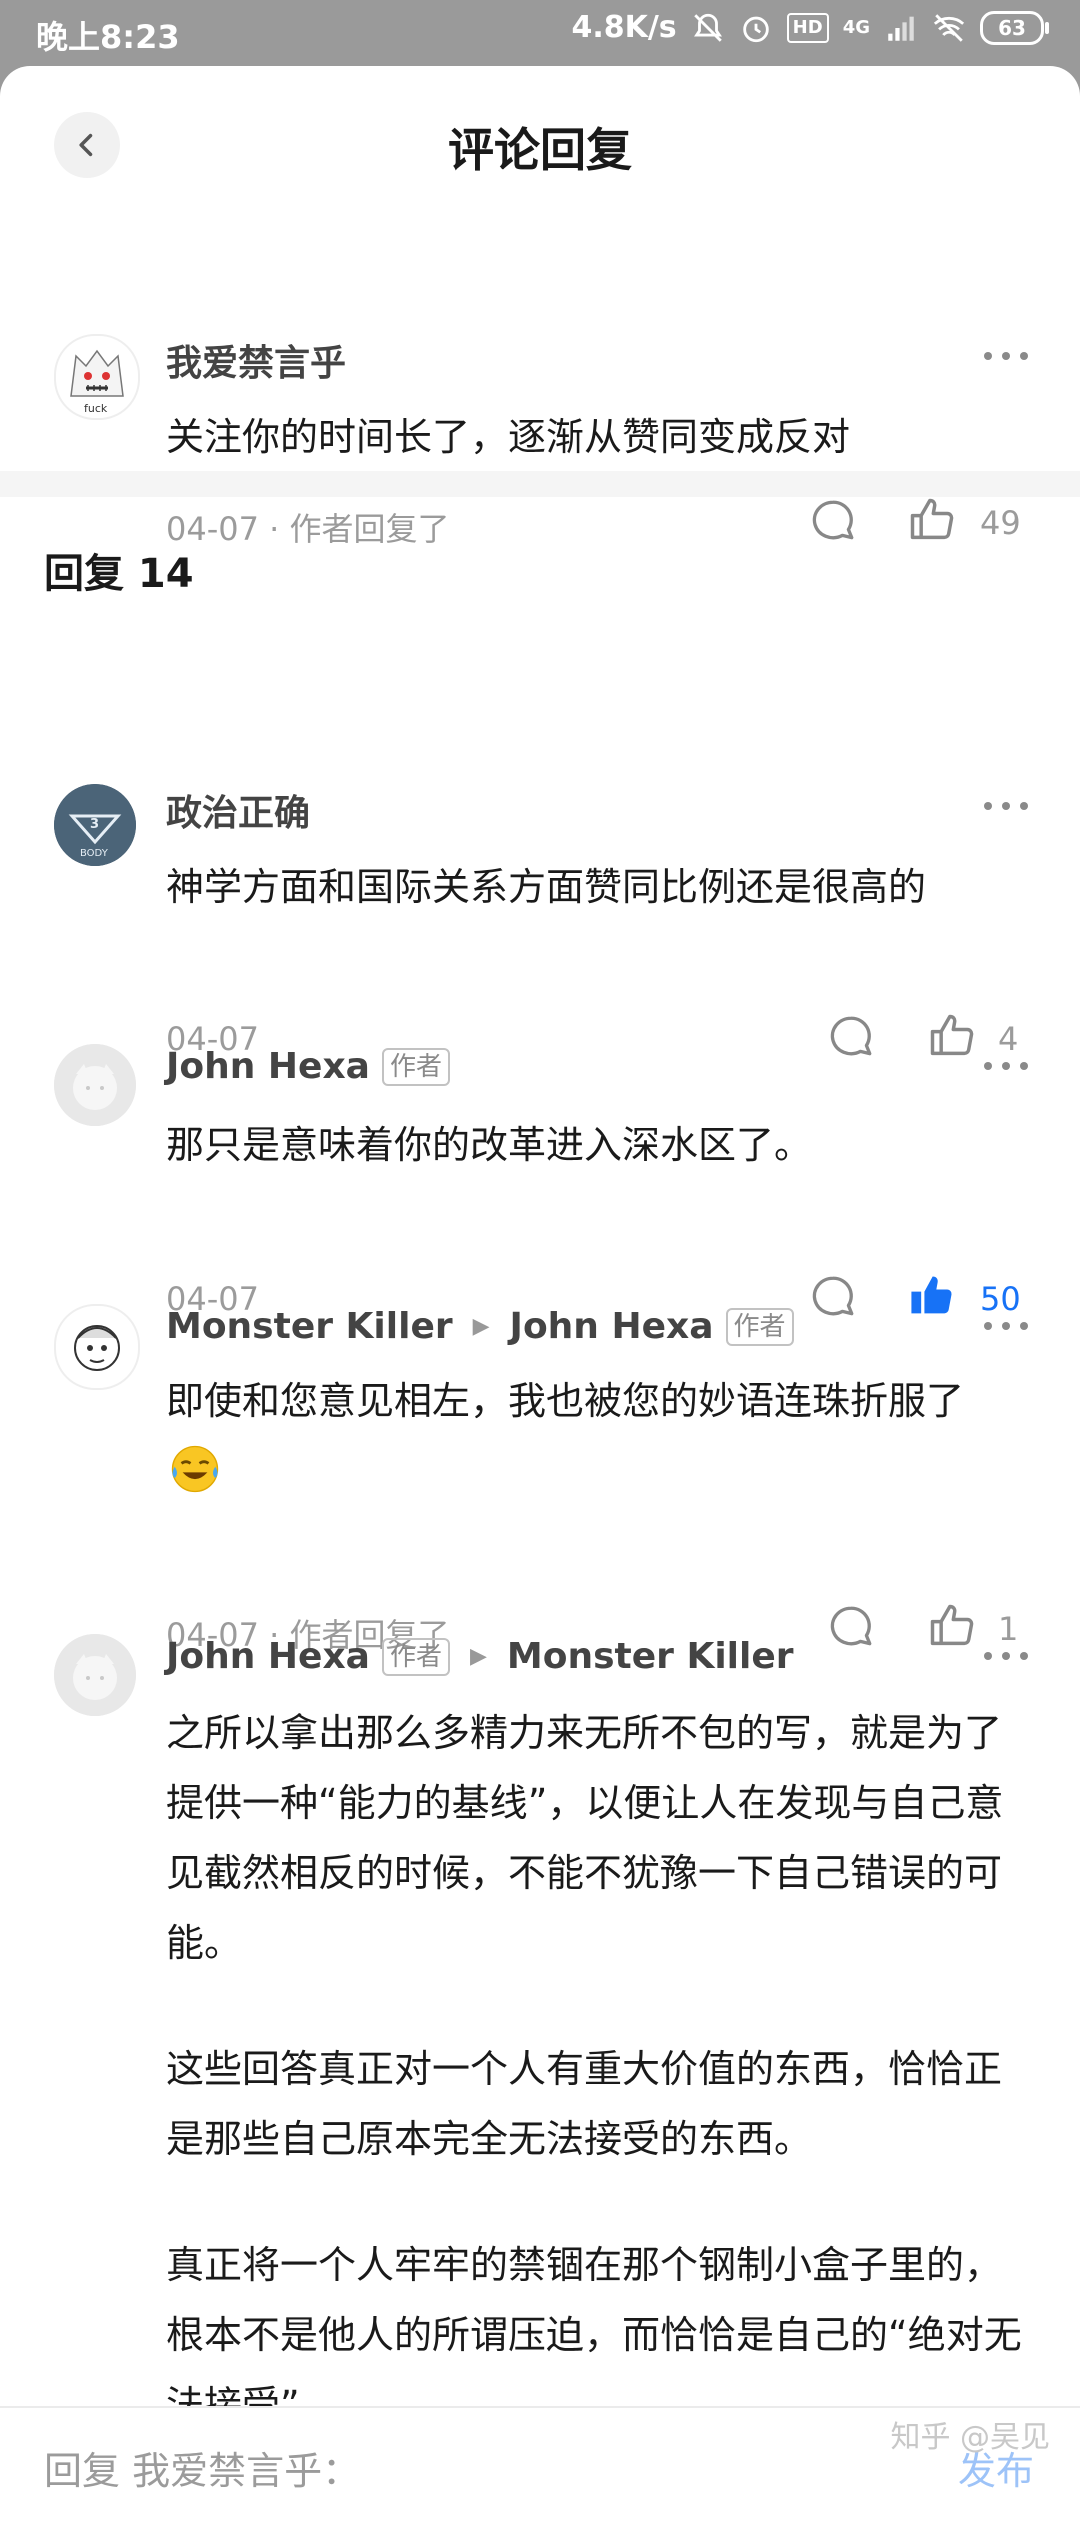 This screenshot has height=2533, width=1080. What do you see at coordinates (540, 150) in the screenshot?
I see `page-title: 评论回复` at bounding box center [540, 150].